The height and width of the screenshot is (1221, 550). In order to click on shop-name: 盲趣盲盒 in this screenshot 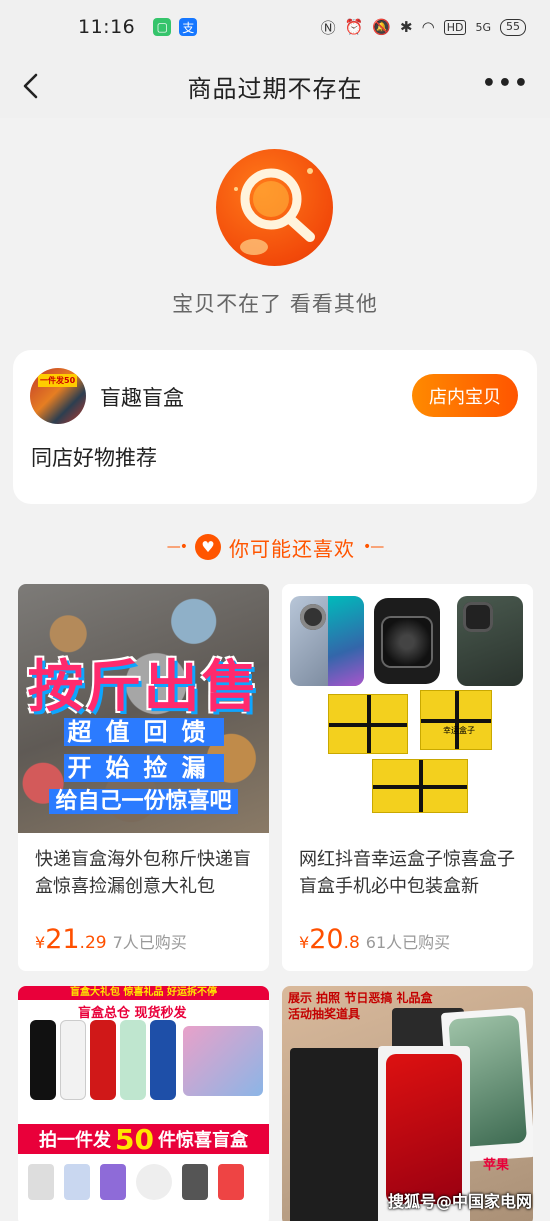, I will do `click(142, 397)`.